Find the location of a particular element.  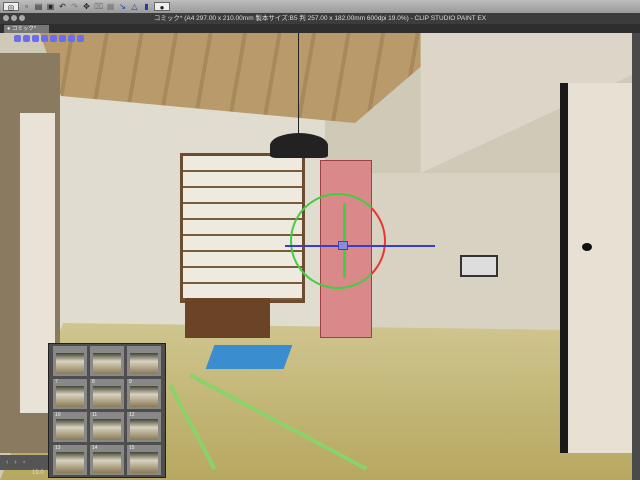

camera-preset-thumbnail: 14 is located at coordinates (107, 460).